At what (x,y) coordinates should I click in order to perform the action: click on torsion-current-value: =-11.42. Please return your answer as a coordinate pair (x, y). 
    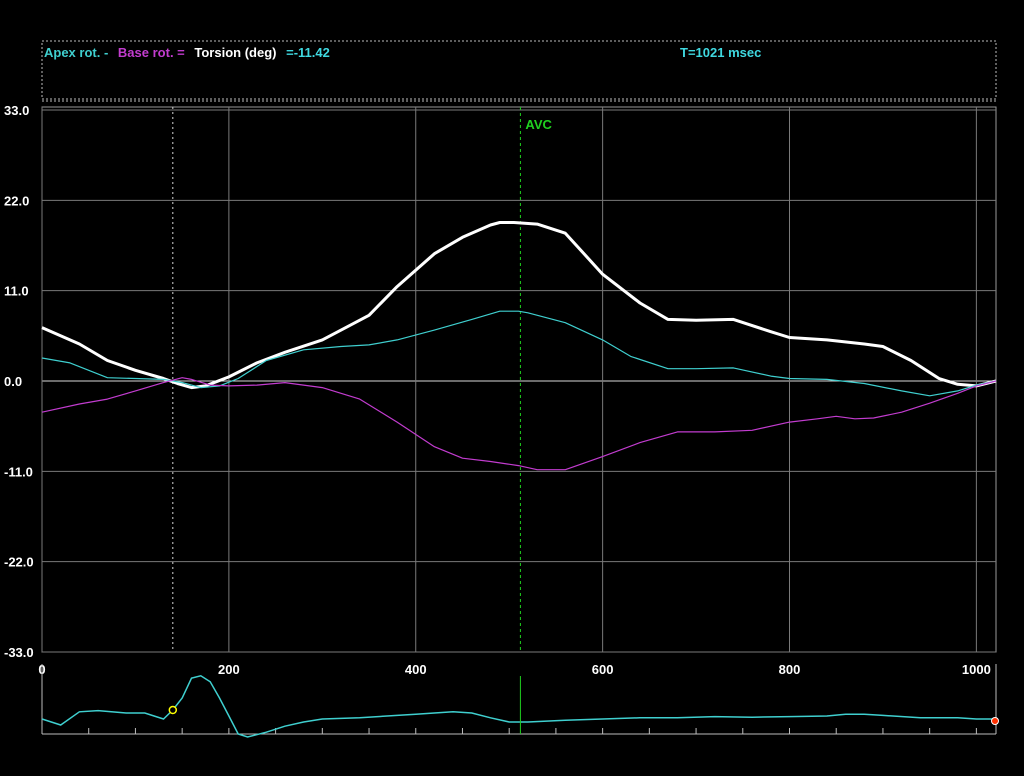
    Looking at the image, I should click on (308, 52).